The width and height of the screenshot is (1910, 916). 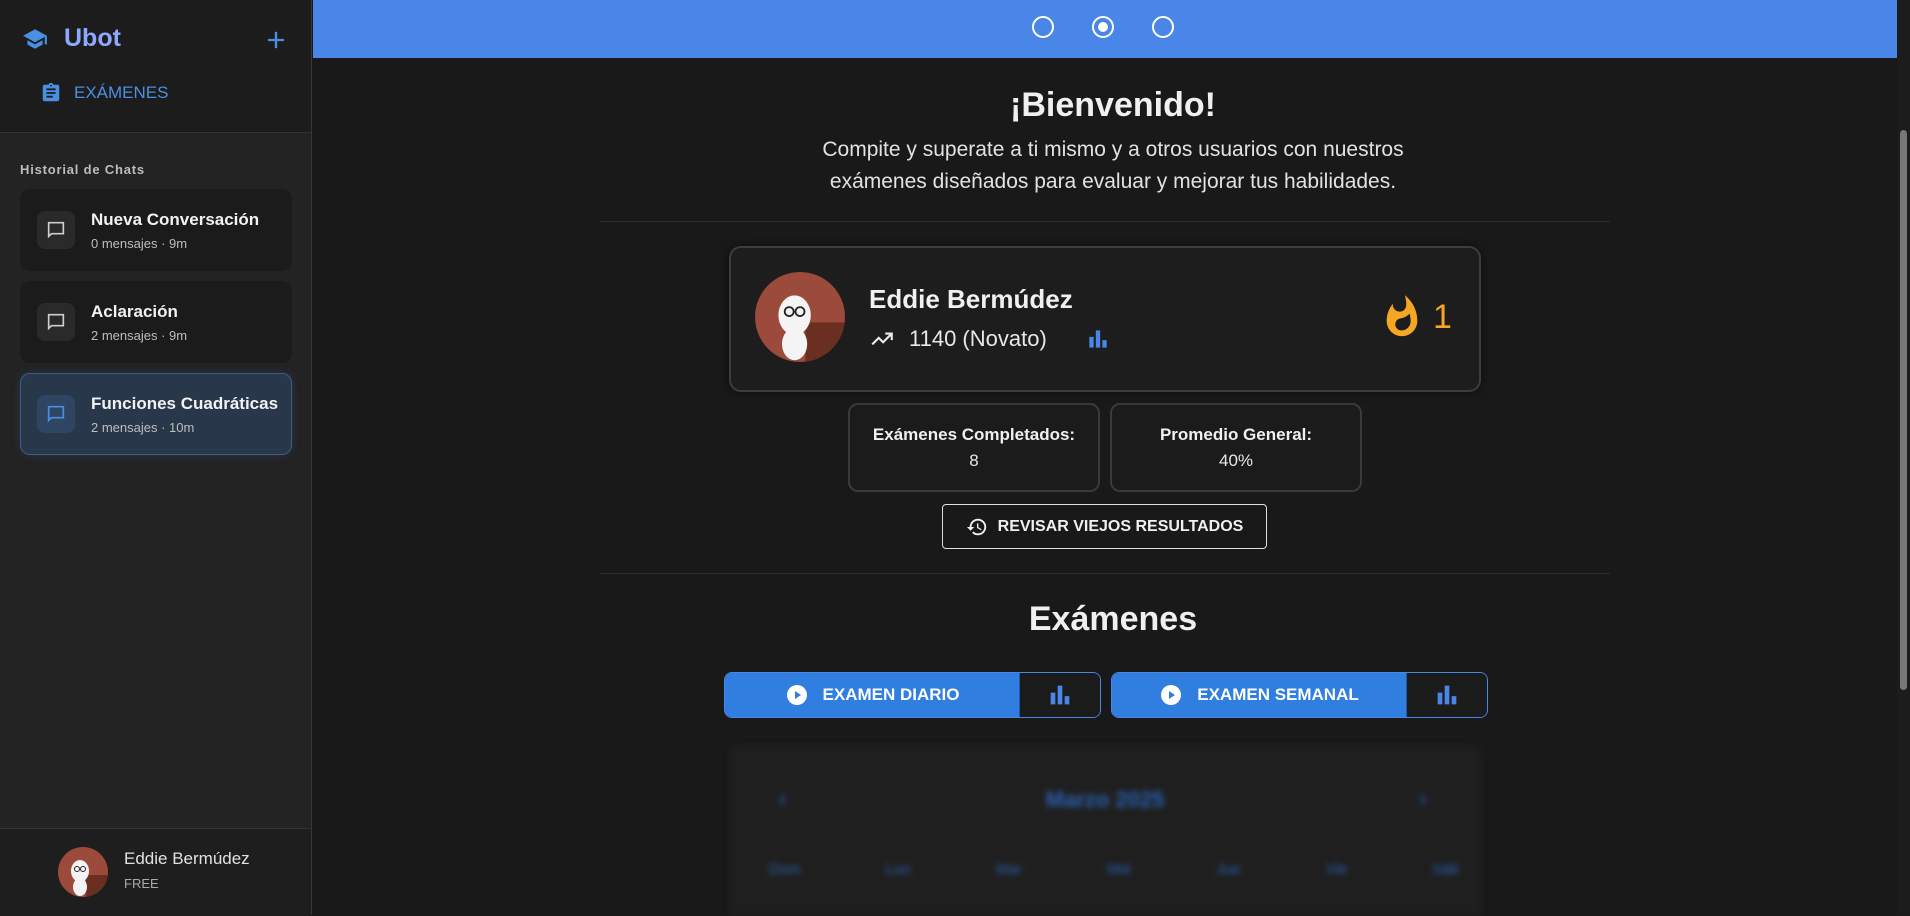 What do you see at coordinates (1402, 316) in the screenshot?
I see `fire-icon` at bounding box center [1402, 316].